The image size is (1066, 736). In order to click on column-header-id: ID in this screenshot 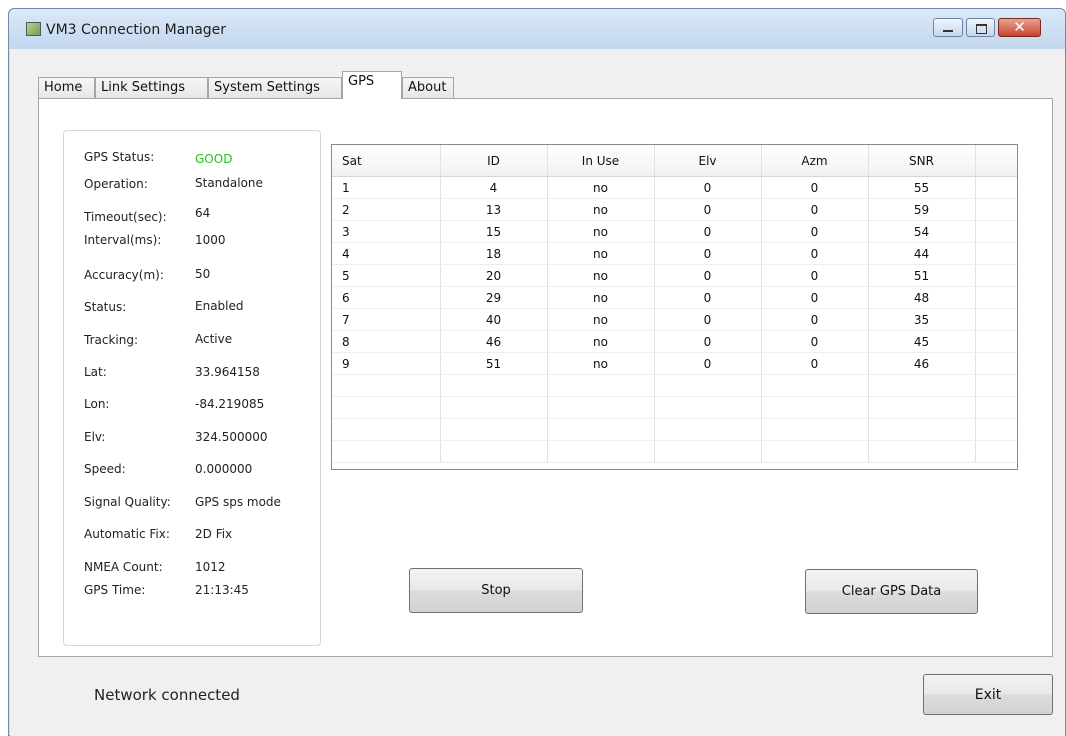, I will do `click(494, 161)`.